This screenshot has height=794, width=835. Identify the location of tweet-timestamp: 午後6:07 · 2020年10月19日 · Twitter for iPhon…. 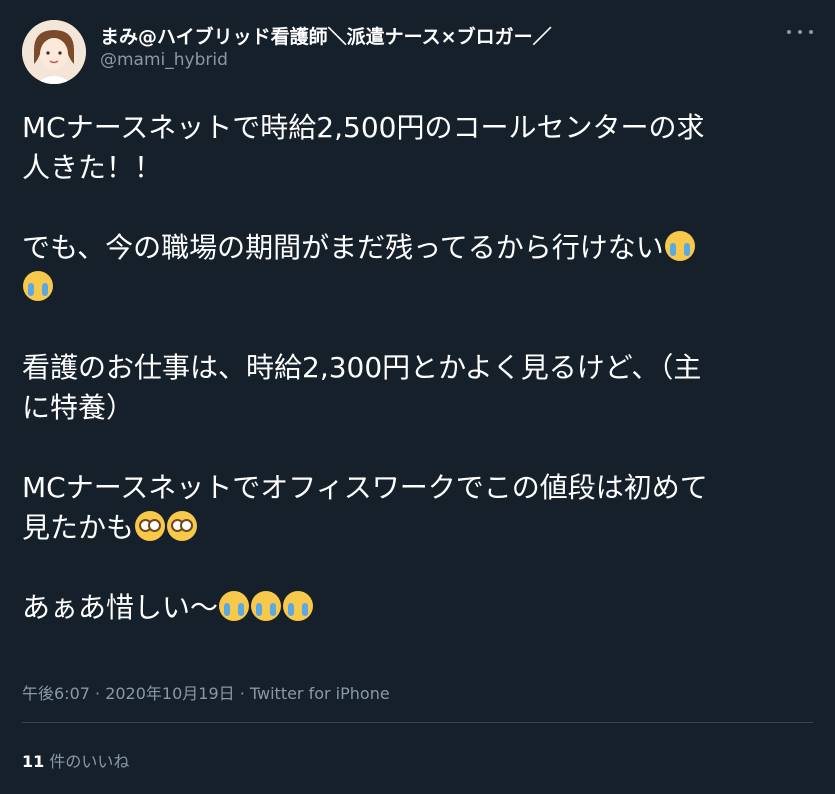
(206, 692).